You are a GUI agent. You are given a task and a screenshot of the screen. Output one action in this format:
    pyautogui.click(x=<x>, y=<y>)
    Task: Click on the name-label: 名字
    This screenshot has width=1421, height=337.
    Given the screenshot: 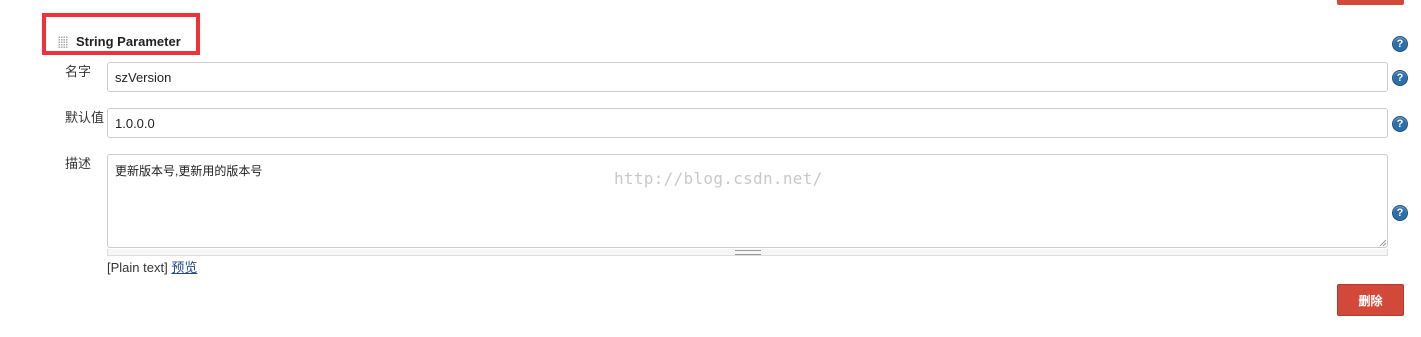 What is the action you would take?
    pyautogui.click(x=78, y=71)
    